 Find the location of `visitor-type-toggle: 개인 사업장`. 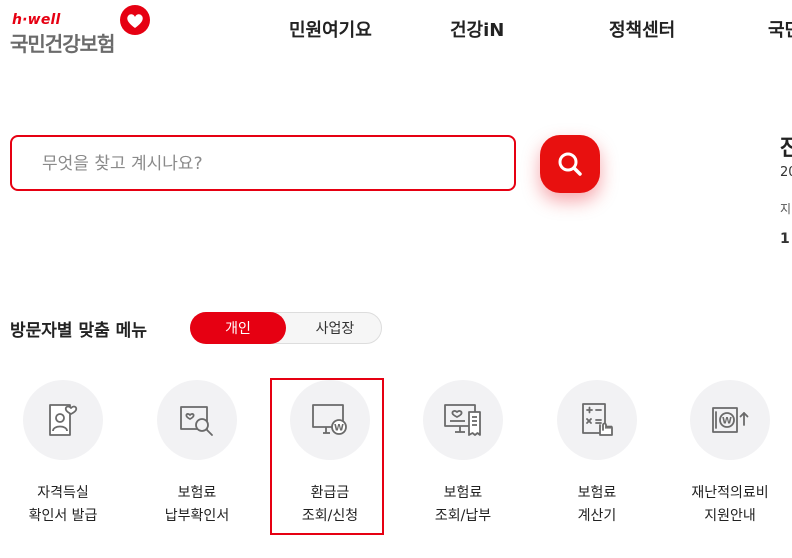

visitor-type-toggle: 개인 사업장 is located at coordinates (286, 328).